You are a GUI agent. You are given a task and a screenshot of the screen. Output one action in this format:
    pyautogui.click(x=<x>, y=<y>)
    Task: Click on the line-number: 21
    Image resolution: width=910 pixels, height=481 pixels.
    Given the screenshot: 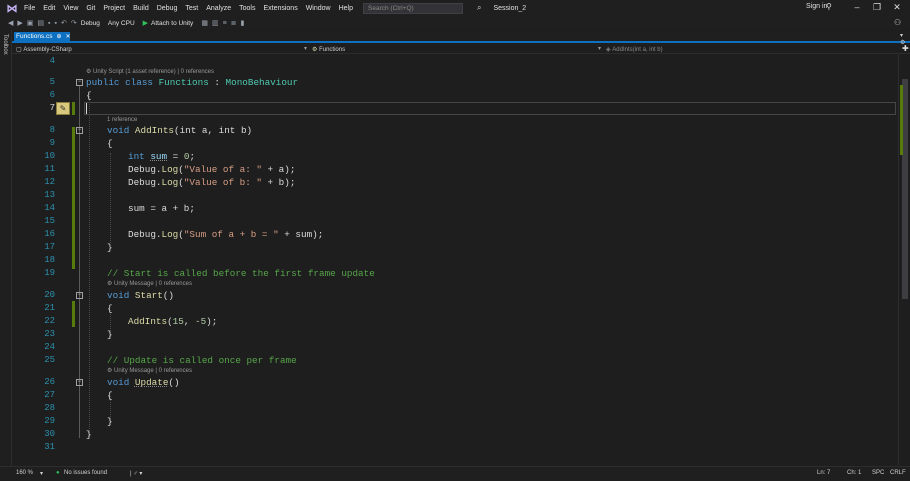 What is the action you would take?
    pyautogui.click(x=49, y=308)
    